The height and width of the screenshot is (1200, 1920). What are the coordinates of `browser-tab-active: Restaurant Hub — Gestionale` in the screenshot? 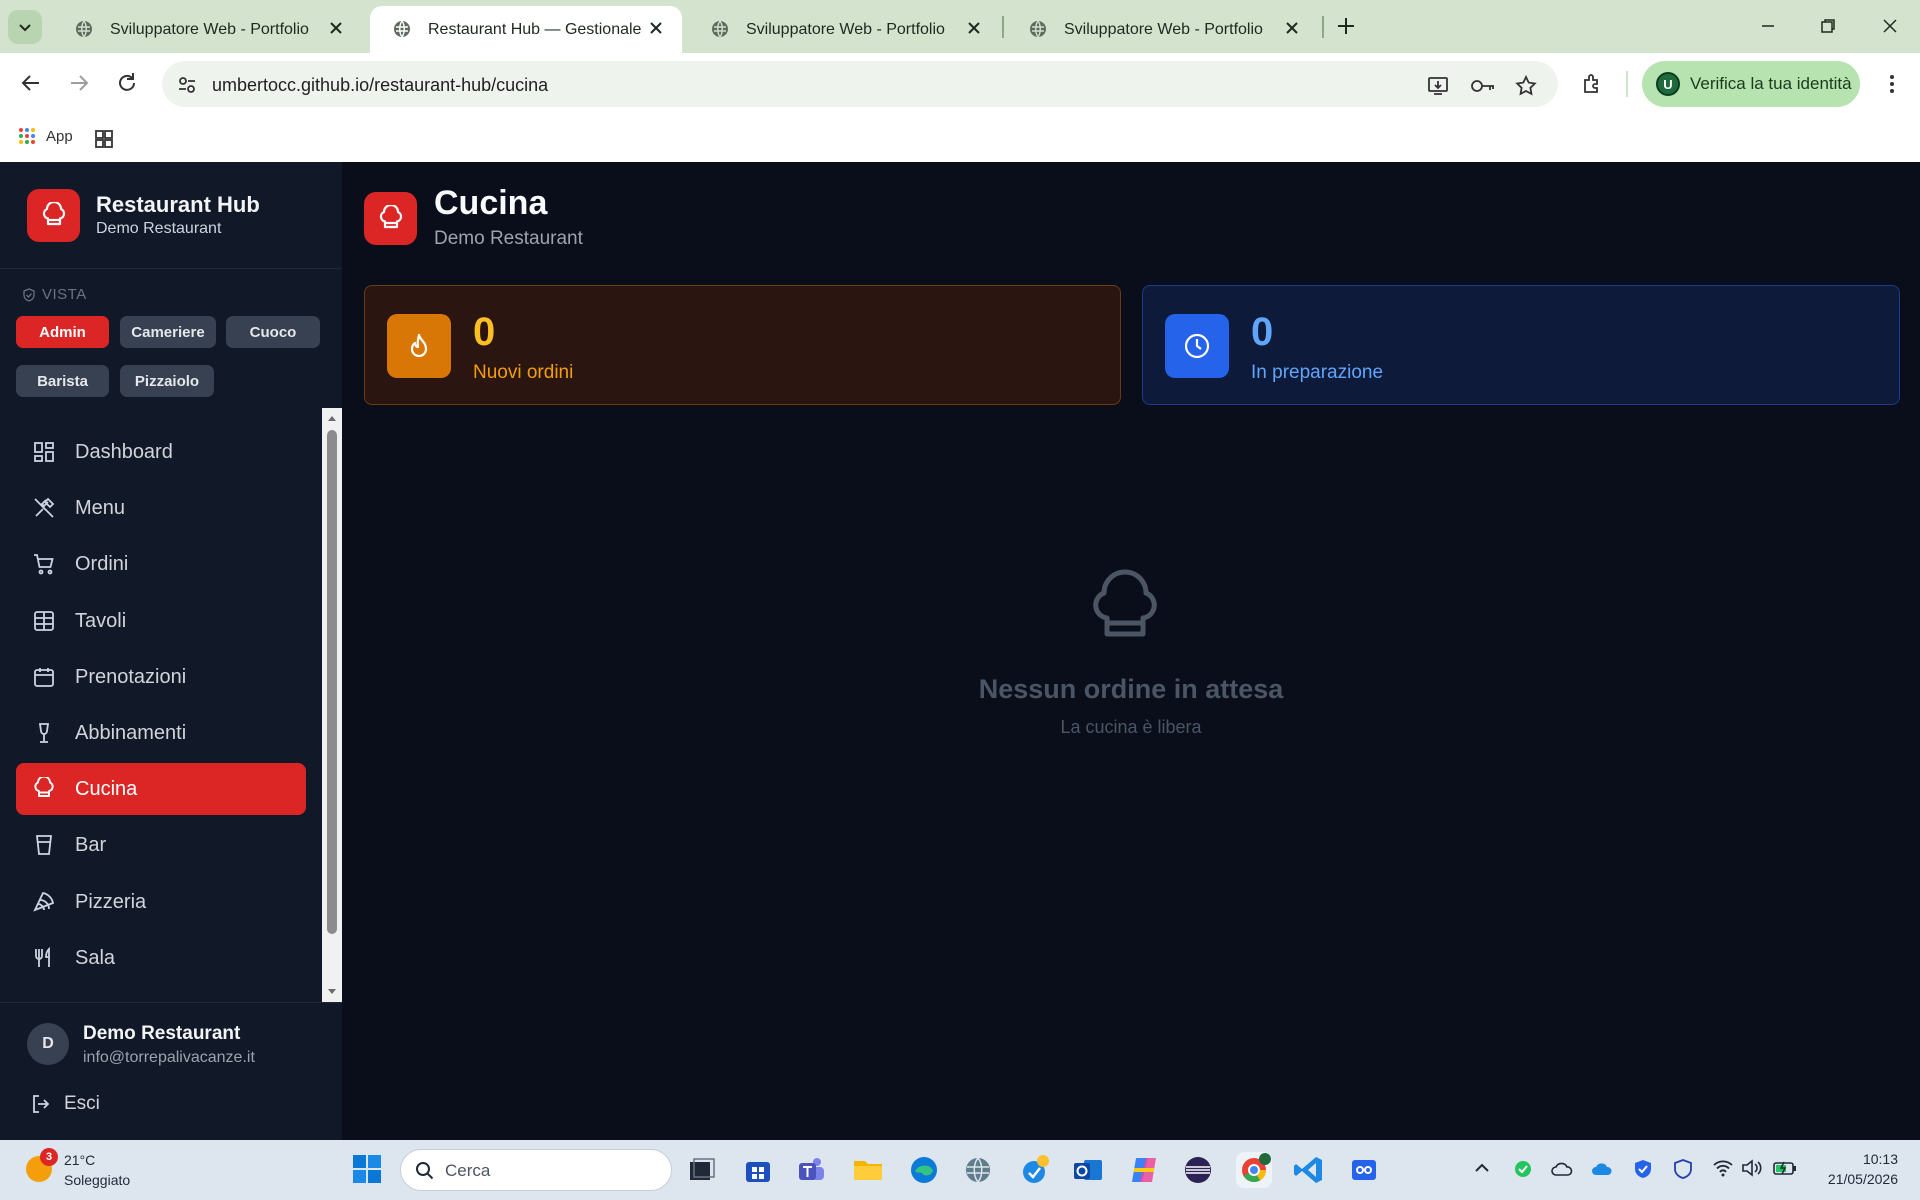 It's located at (526, 29).